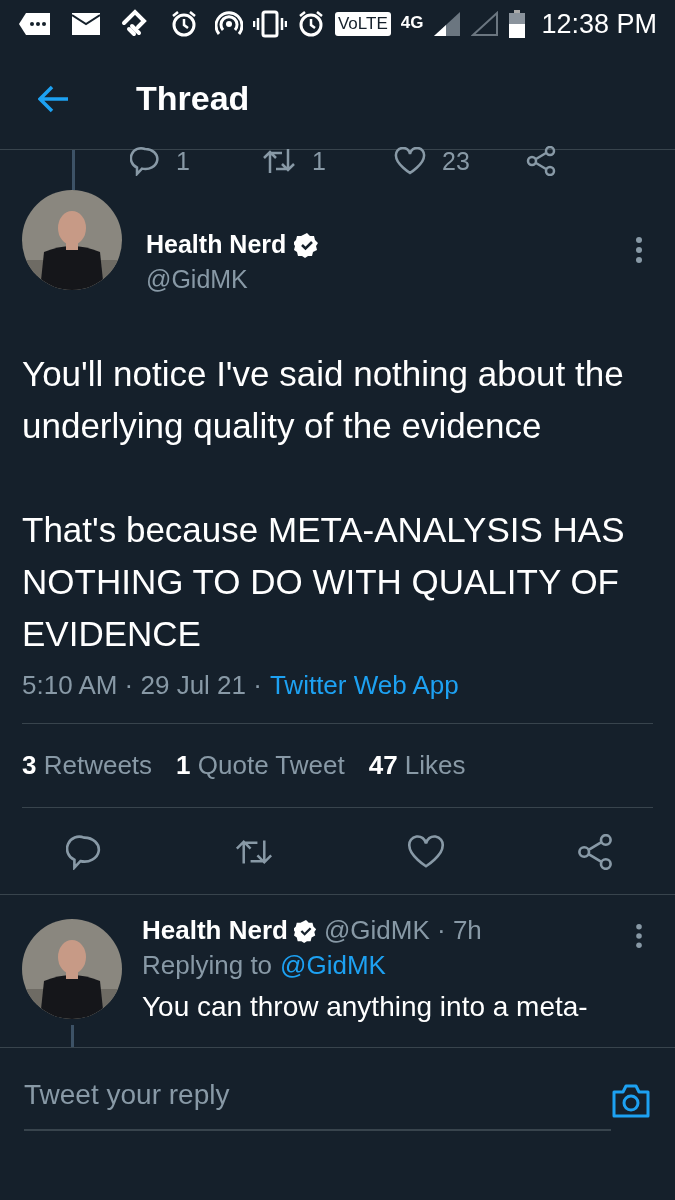  I want to click on page-title: Thread, so click(193, 98).